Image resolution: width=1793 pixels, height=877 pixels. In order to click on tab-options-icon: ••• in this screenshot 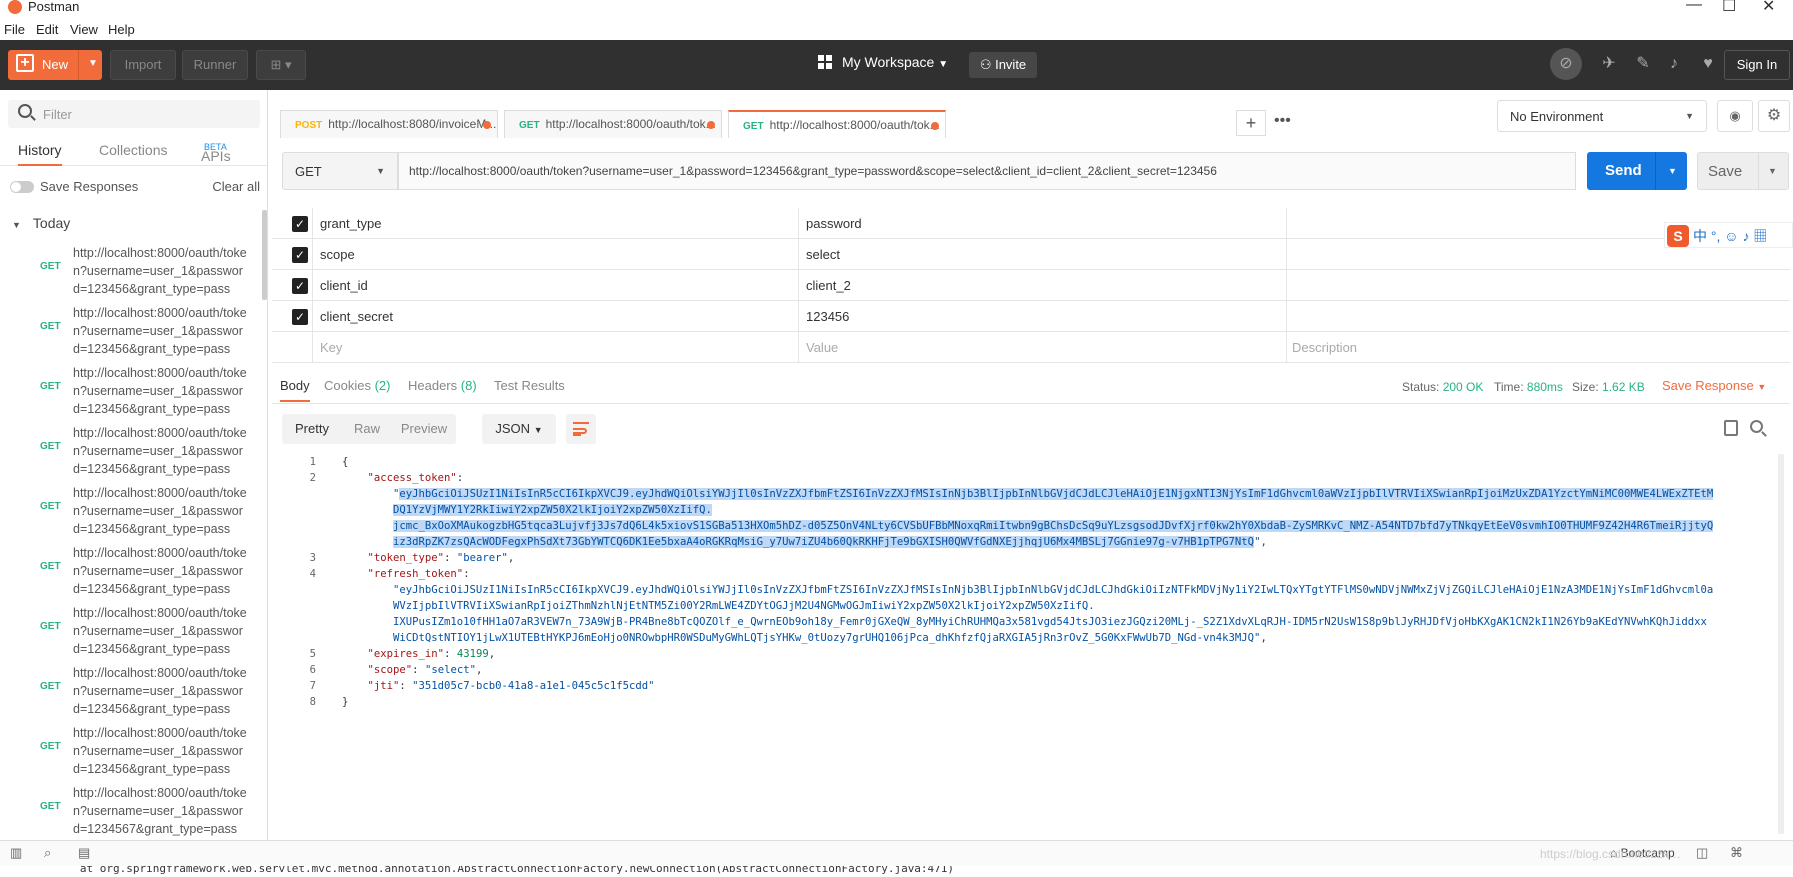, I will do `click(1282, 121)`.